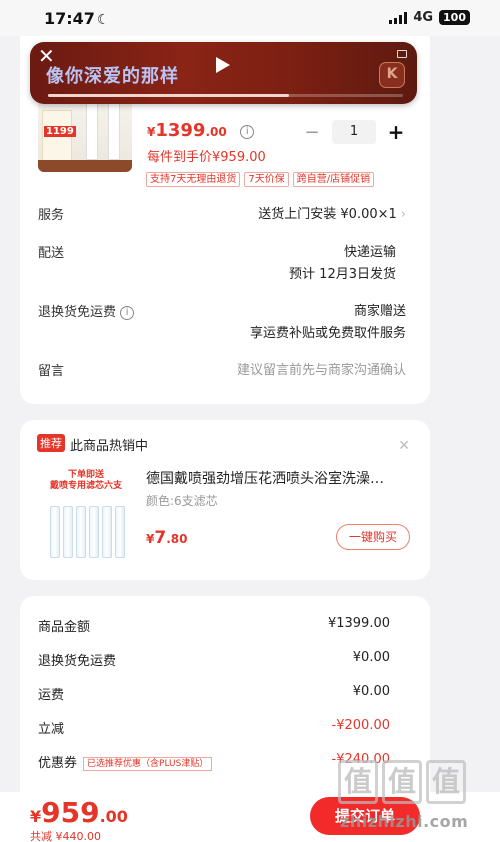 The image size is (500, 842). I want to click on status-time: 17:47 ☾, so click(77, 18).